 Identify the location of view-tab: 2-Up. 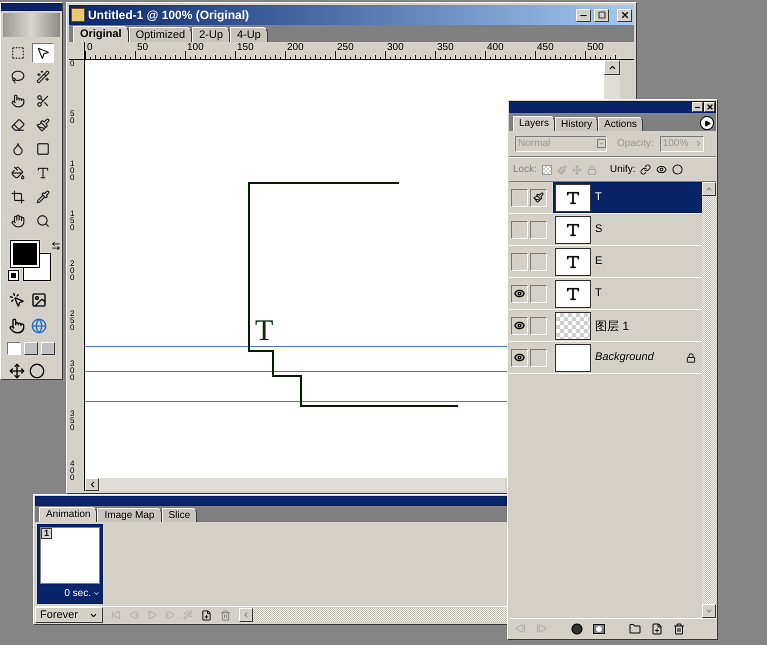
(211, 34).